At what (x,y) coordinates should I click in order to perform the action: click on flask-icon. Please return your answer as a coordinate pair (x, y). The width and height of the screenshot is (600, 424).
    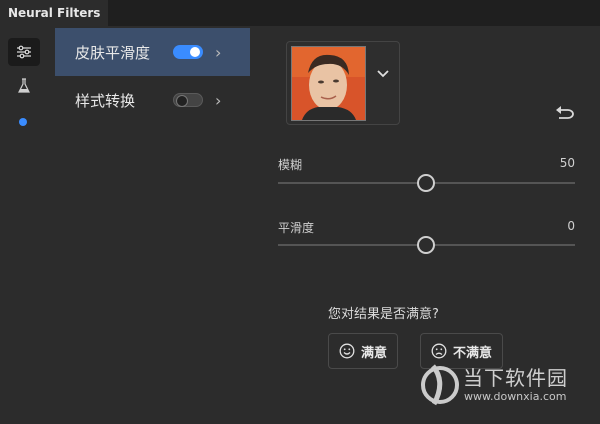
    Looking at the image, I should click on (24, 85).